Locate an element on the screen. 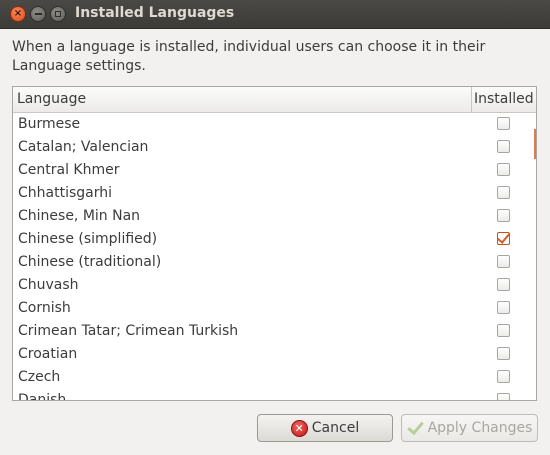 Image resolution: width=550 pixels, height=455 pixels. window-maximize-button is located at coordinates (58, 14).